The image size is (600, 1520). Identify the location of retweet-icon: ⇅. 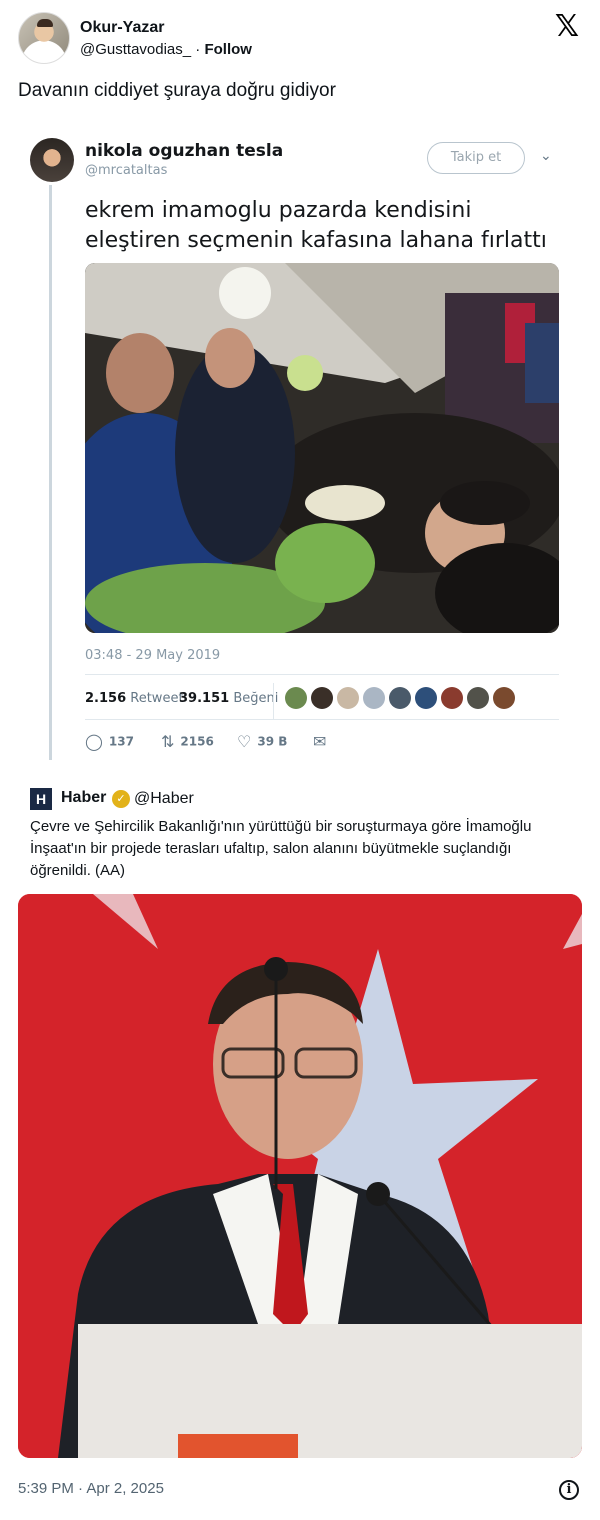
(168, 741).